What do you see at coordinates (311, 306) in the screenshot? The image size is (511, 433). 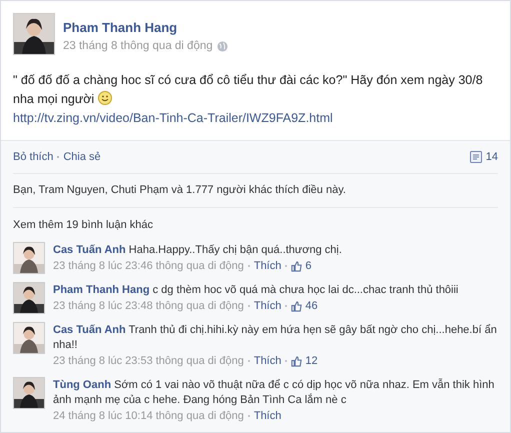 I see `like-count: 46` at bounding box center [311, 306].